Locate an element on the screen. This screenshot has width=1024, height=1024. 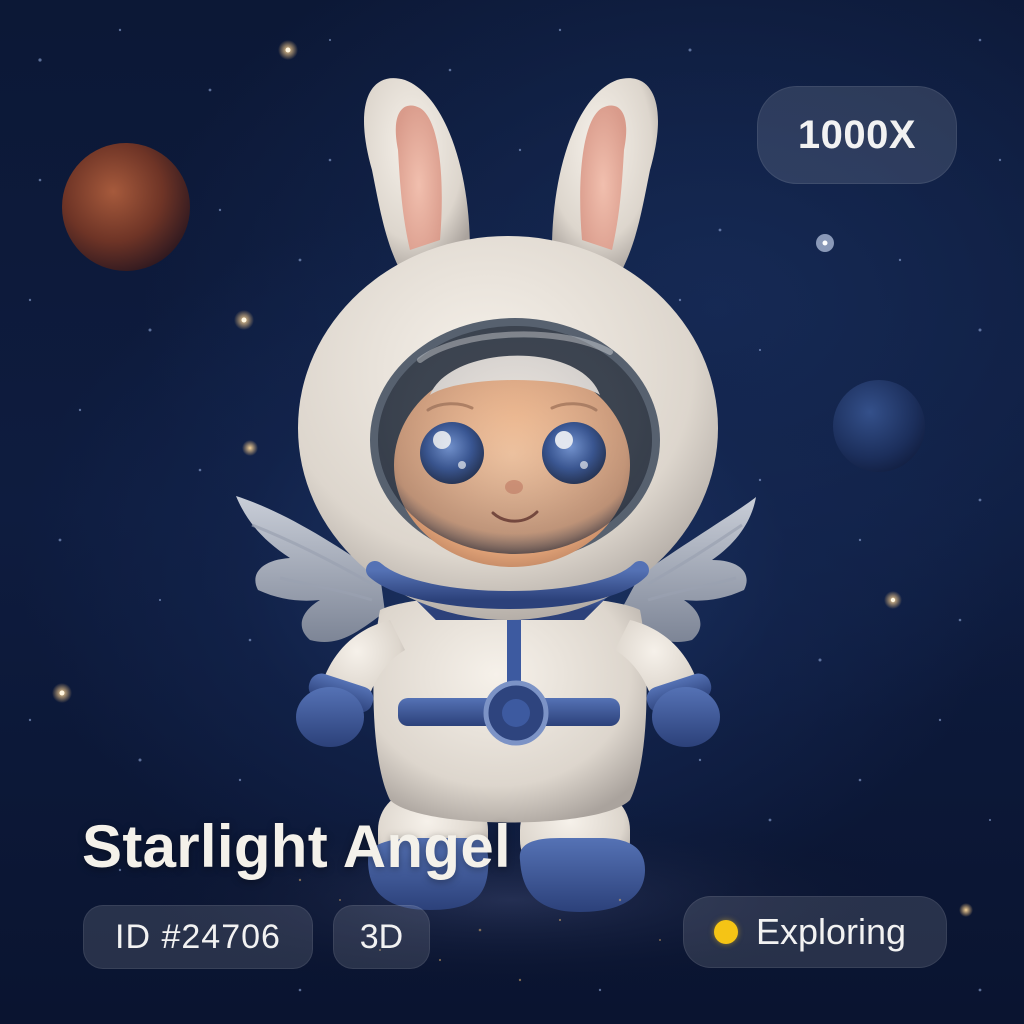
multiplier-badge: 1000X is located at coordinates (857, 135).